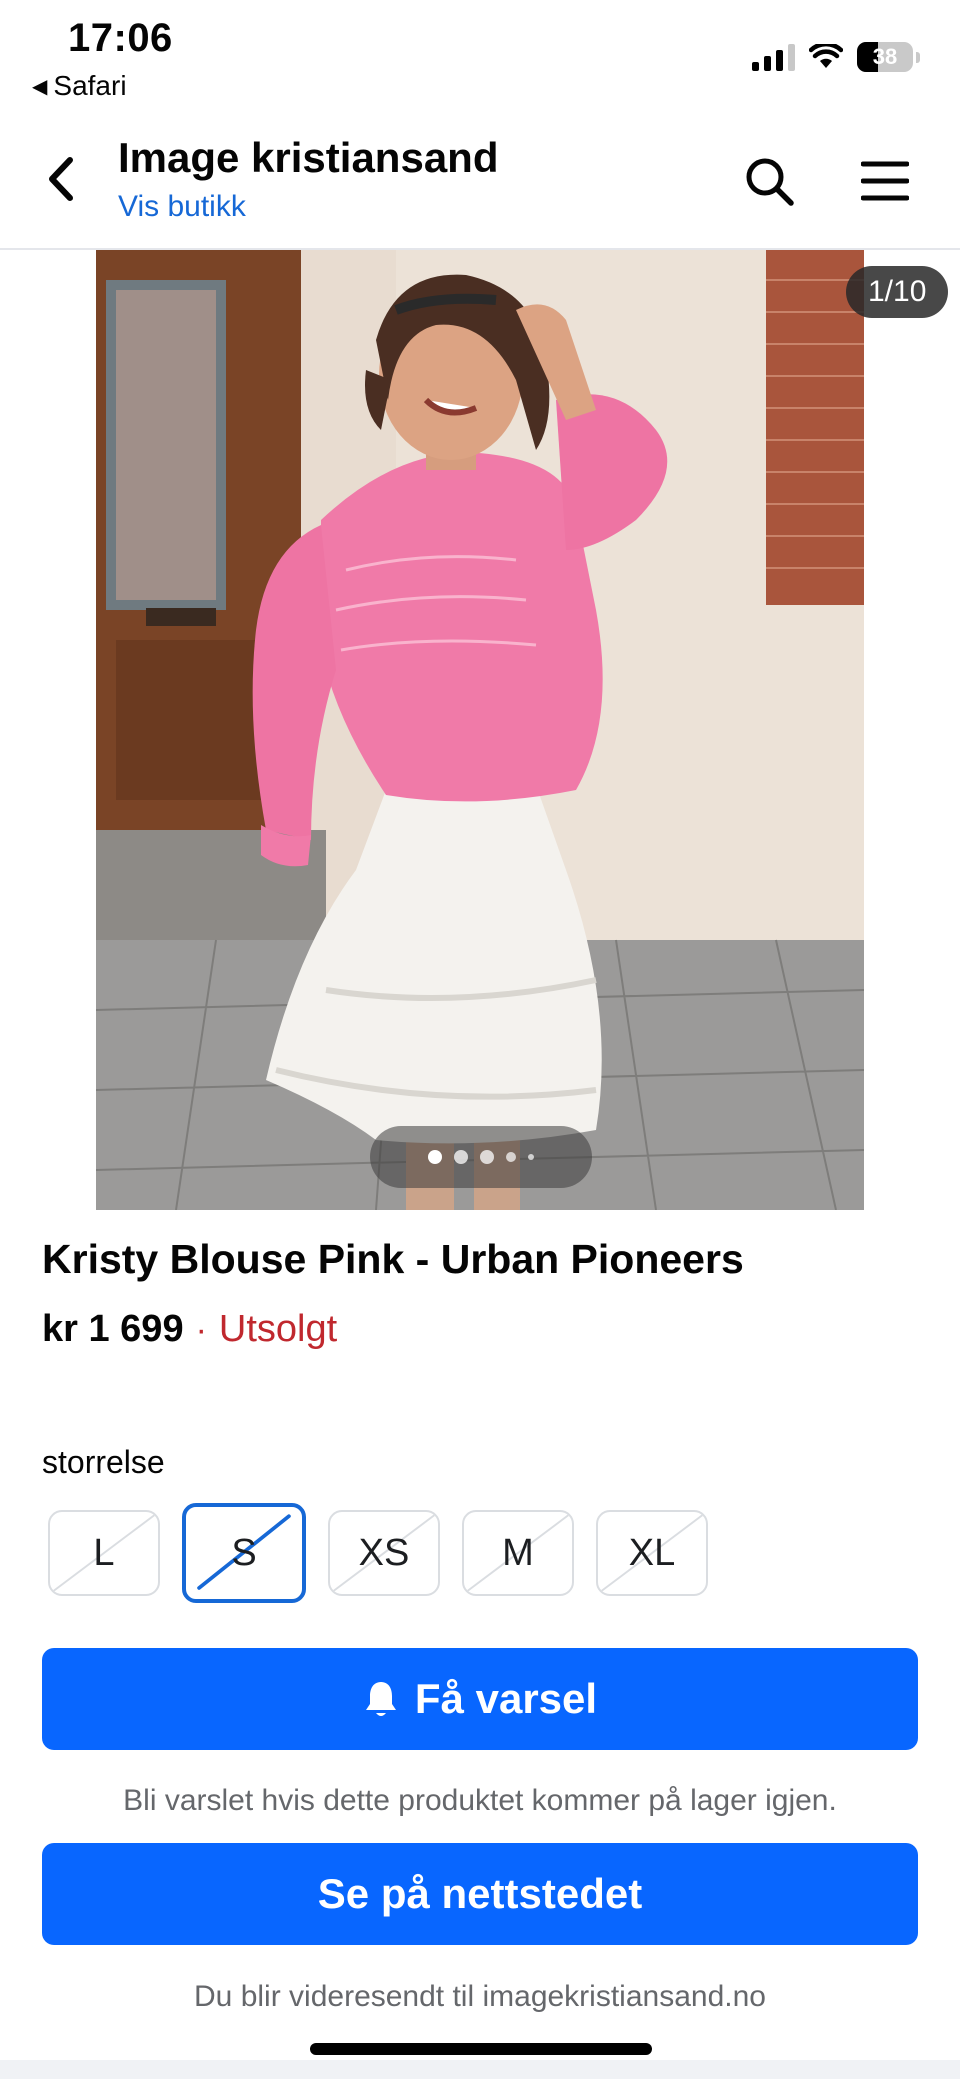 Image resolution: width=960 pixels, height=2079 pixels. Describe the element at coordinates (90, 85) in the screenshot. I see `back-app-label: Safari` at that location.